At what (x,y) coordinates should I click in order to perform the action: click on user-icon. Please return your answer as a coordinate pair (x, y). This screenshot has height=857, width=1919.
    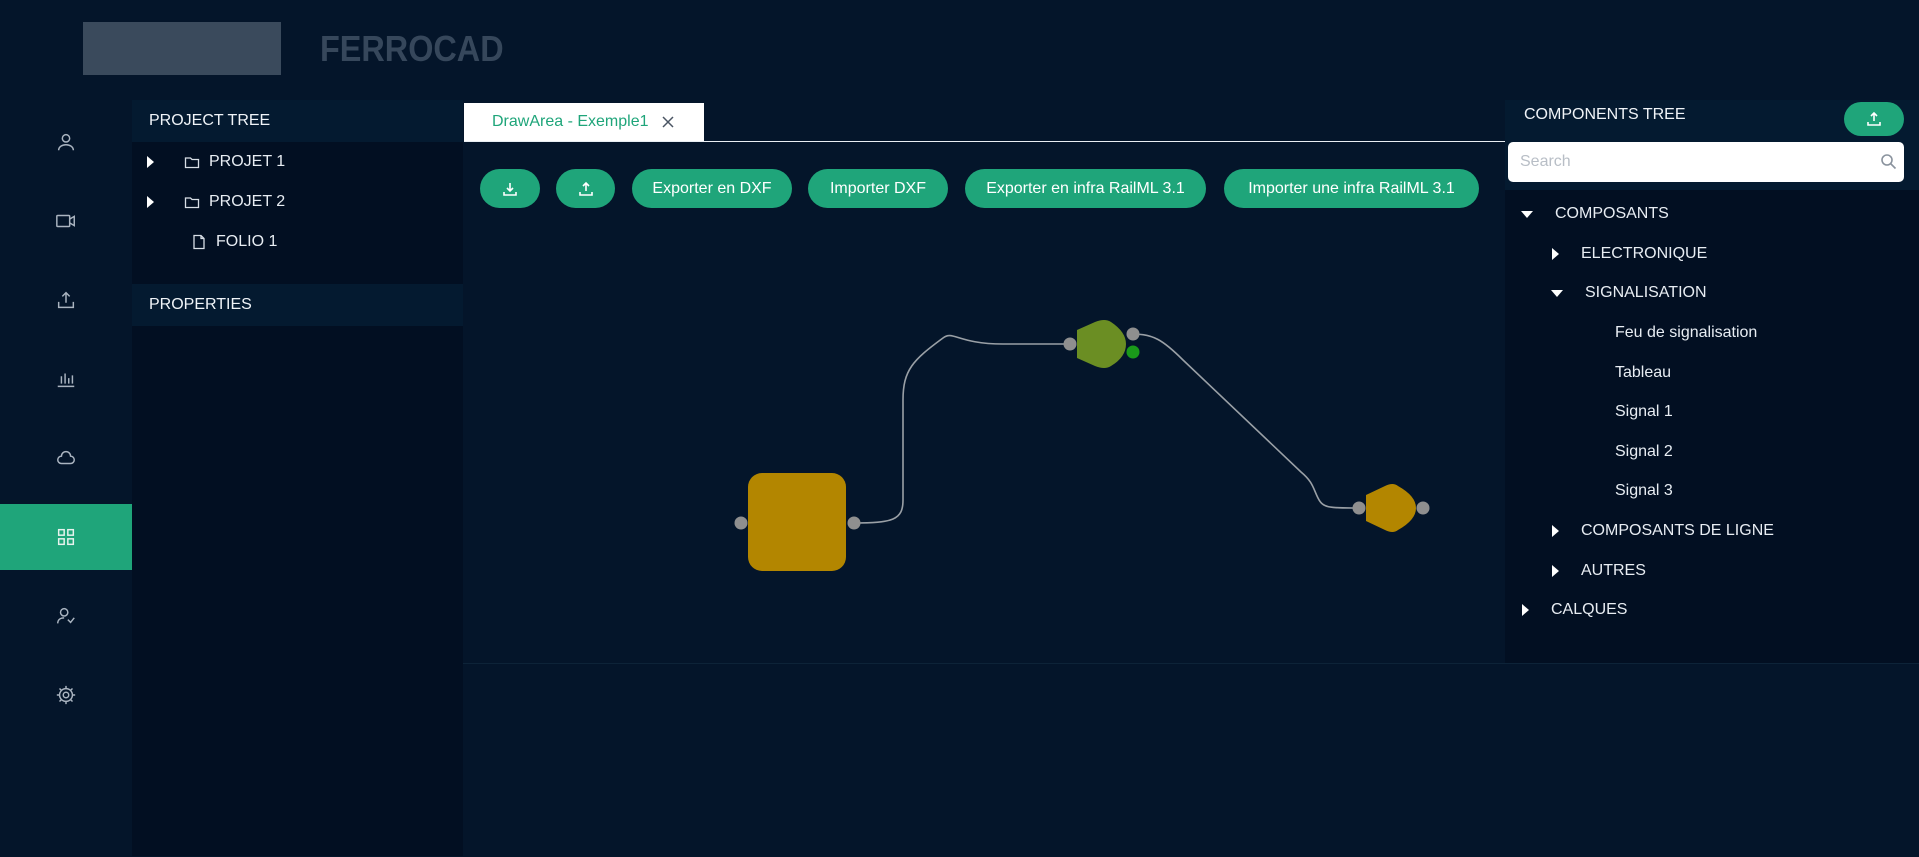
    Looking at the image, I should click on (66, 142).